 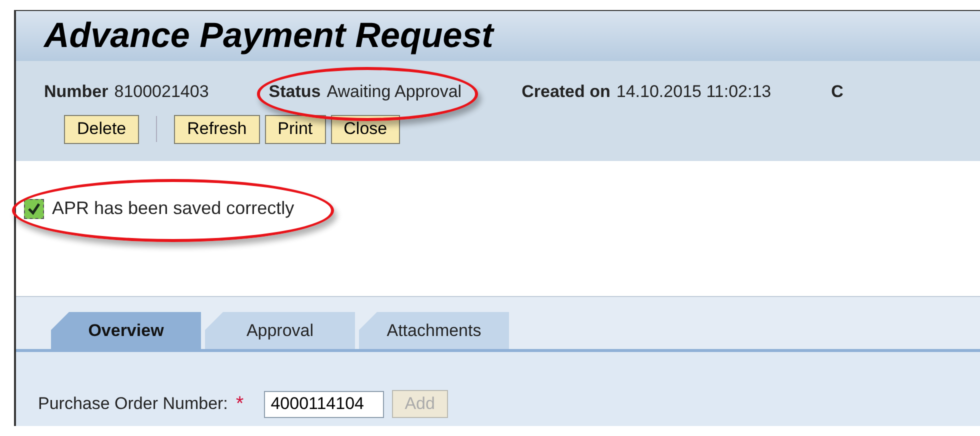 What do you see at coordinates (173, 208) in the screenshot?
I see `success-message: APR has been saved correctly` at bounding box center [173, 208].